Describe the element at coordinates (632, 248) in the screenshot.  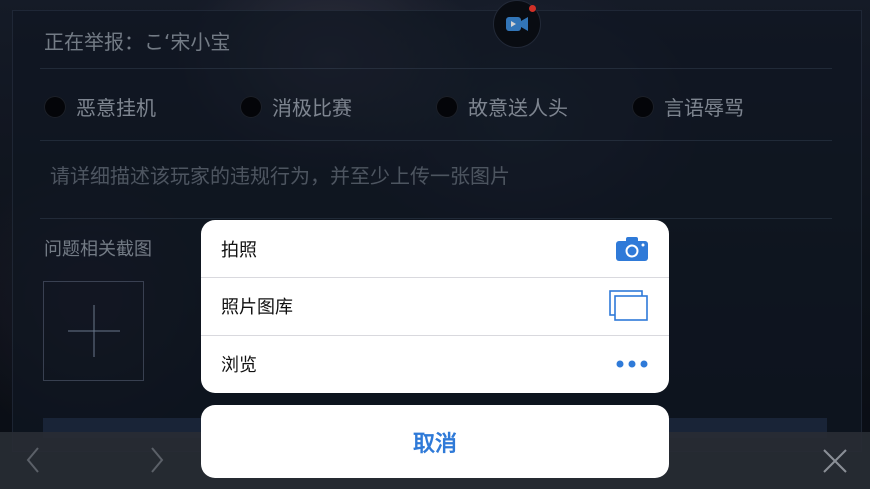
I see `camera-icon` at that location.